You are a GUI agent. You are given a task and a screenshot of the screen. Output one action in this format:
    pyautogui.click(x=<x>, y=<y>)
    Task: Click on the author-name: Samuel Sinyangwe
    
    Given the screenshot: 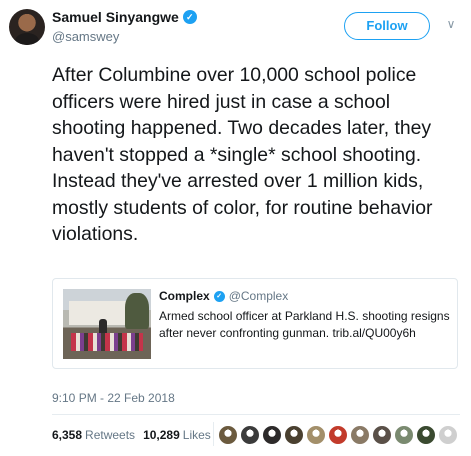 What is the action you would take?
    pyautogui.click(x=115, y=17)
    